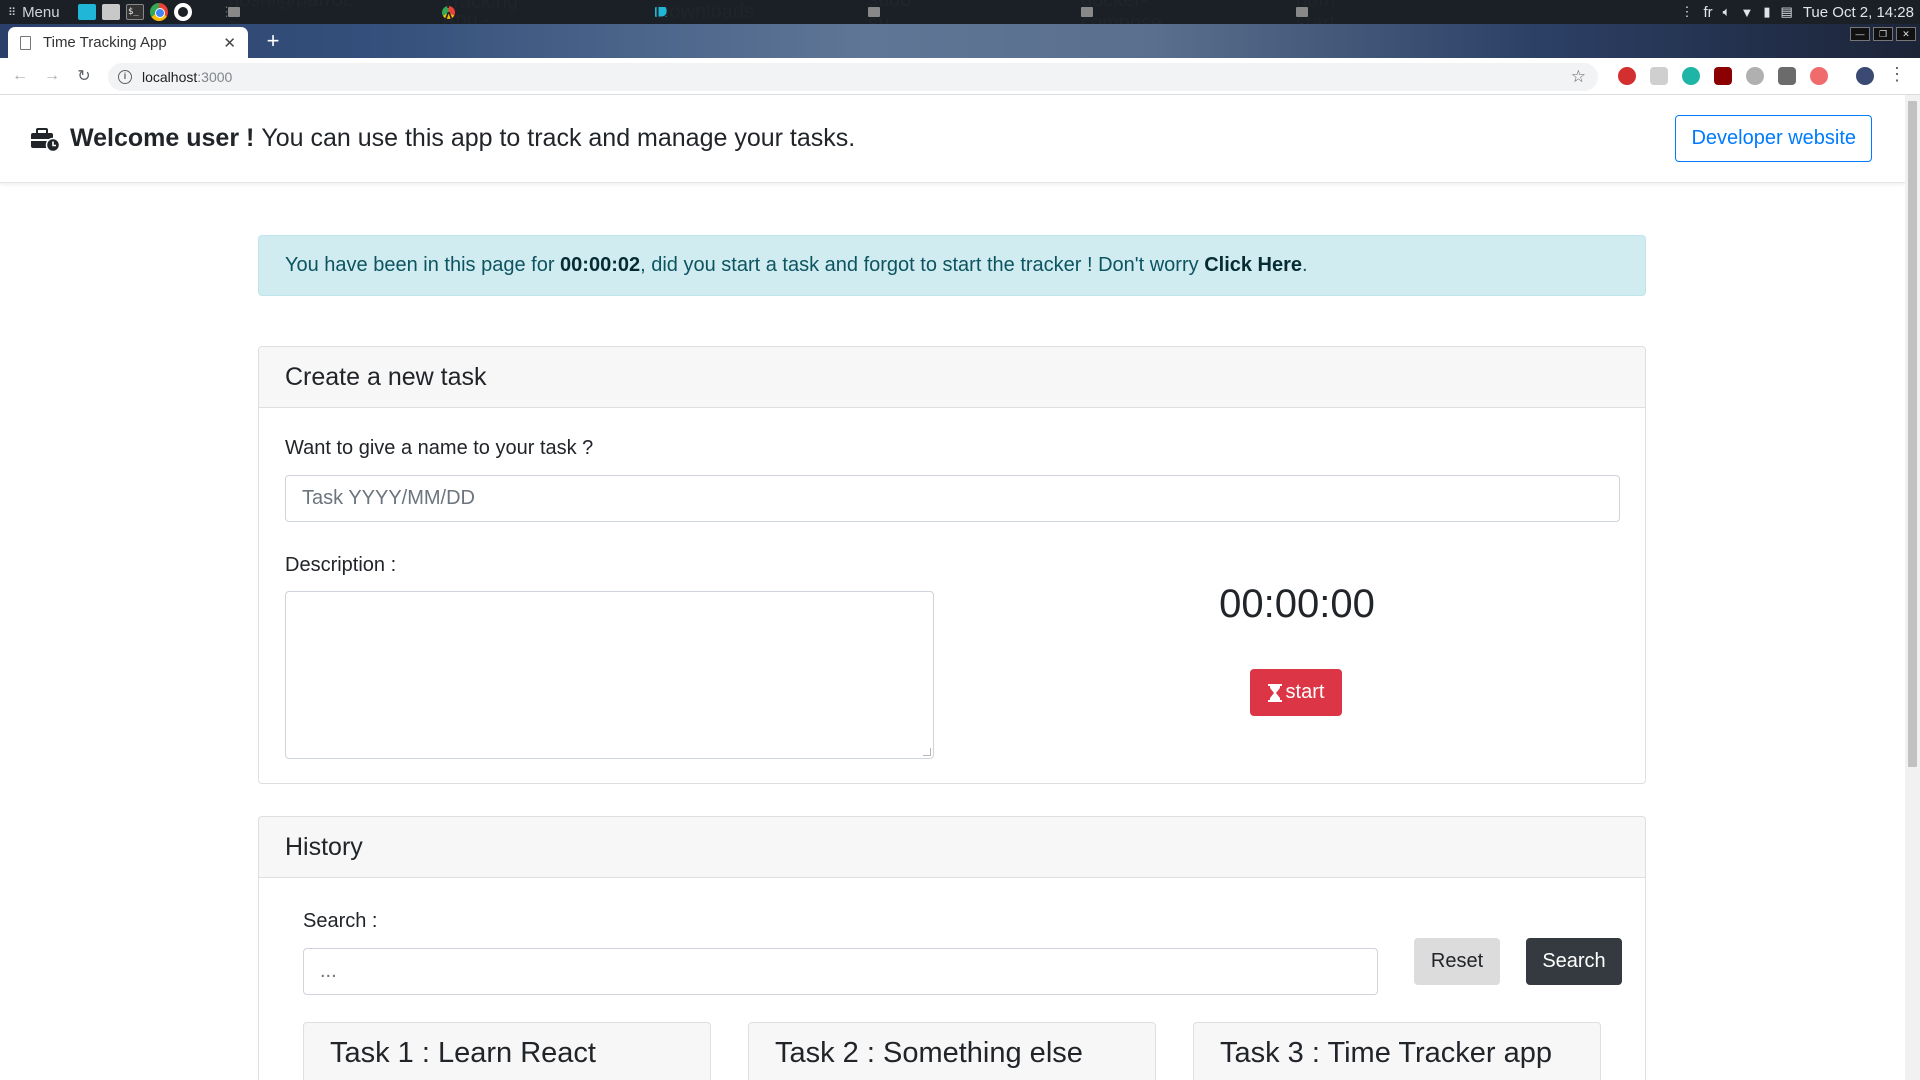 Image resolution: width=1920 pixels, height=1080 pixels. What do you see at coordinates (1578, 77) in the screenshot?
I see `star-icon: ☆` at bounding box center [1578, 77].